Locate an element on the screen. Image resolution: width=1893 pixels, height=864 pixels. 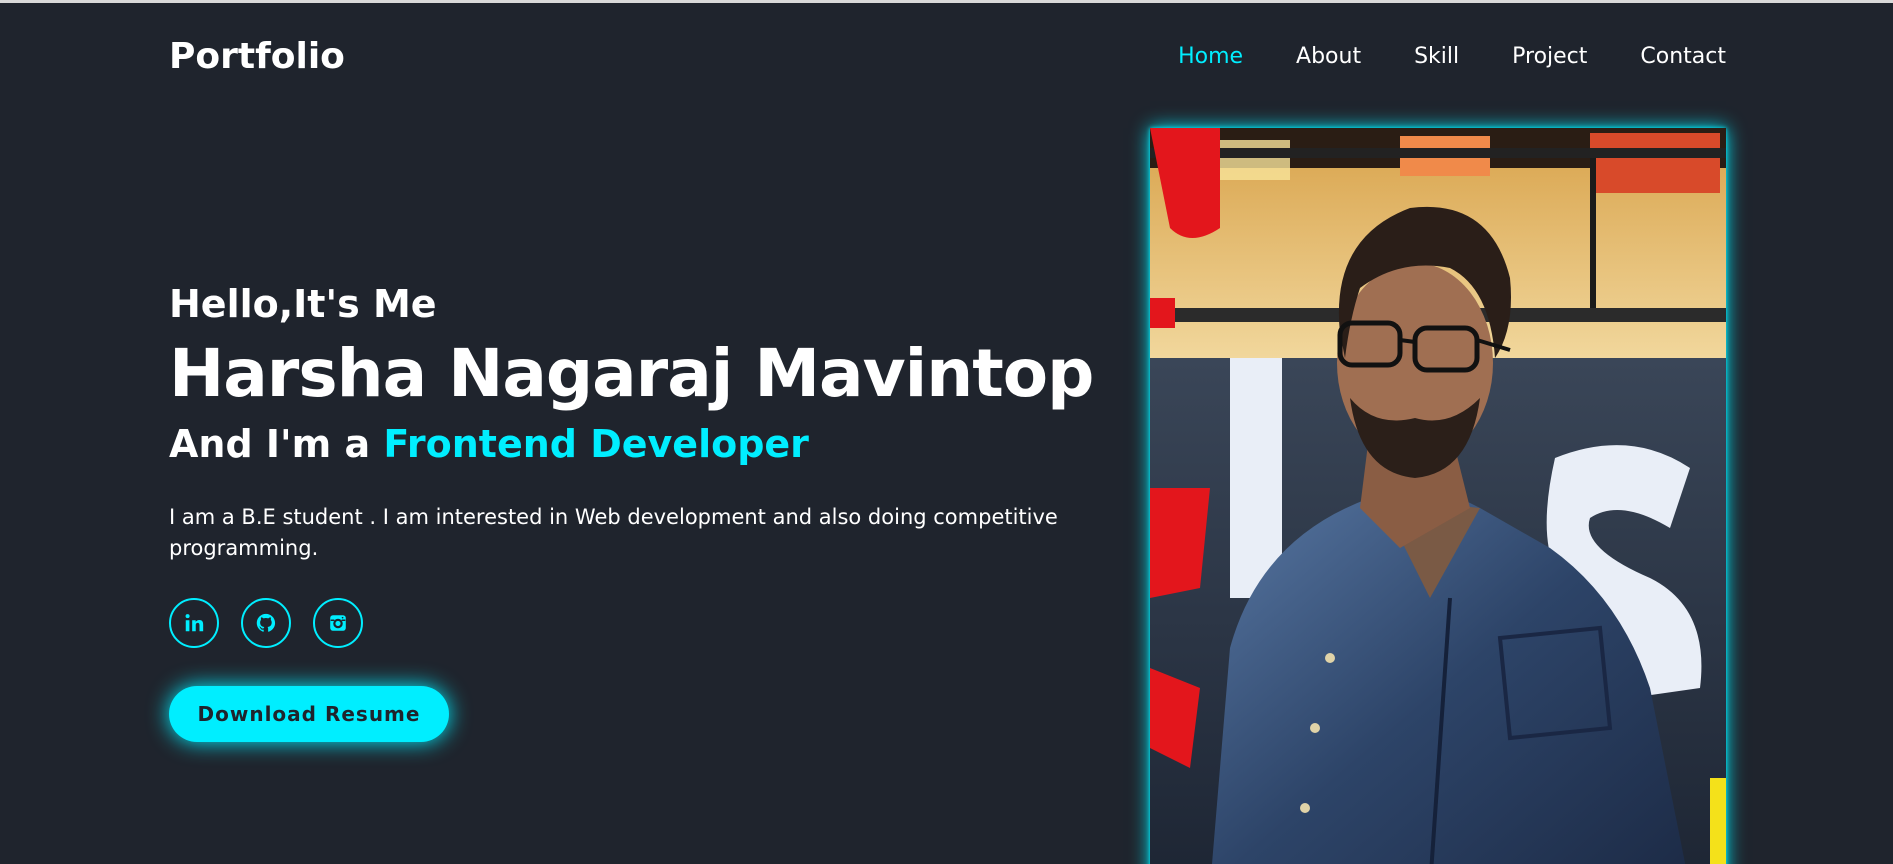
main-nav: Home About Skill Project Contact is located at coordinates (1425, 56).